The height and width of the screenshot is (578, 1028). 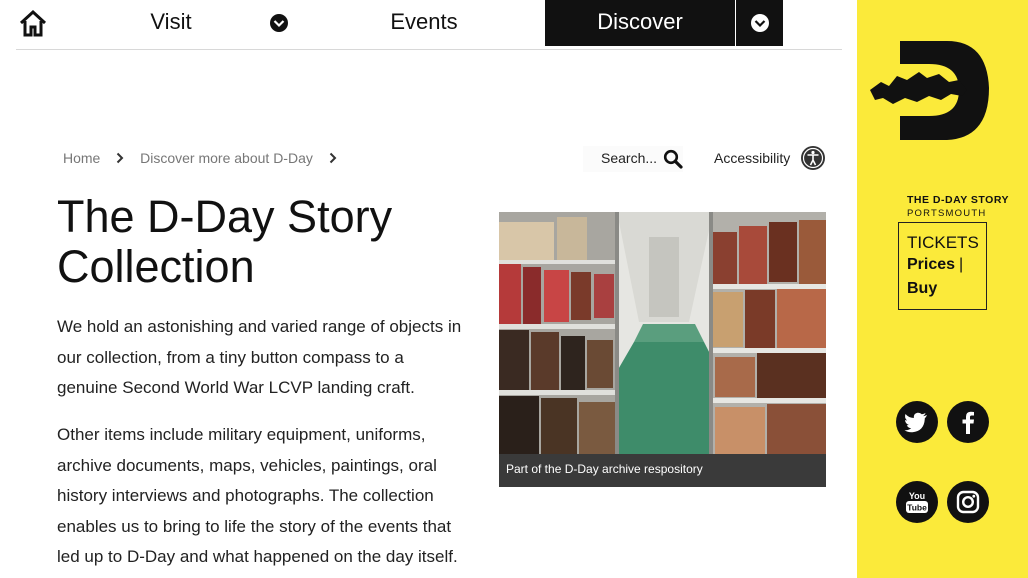 What do you see at coordinates (931, 264) in the screenshot?
I see `tickets-prices-link: Prices` at bounding box center [931, 264].